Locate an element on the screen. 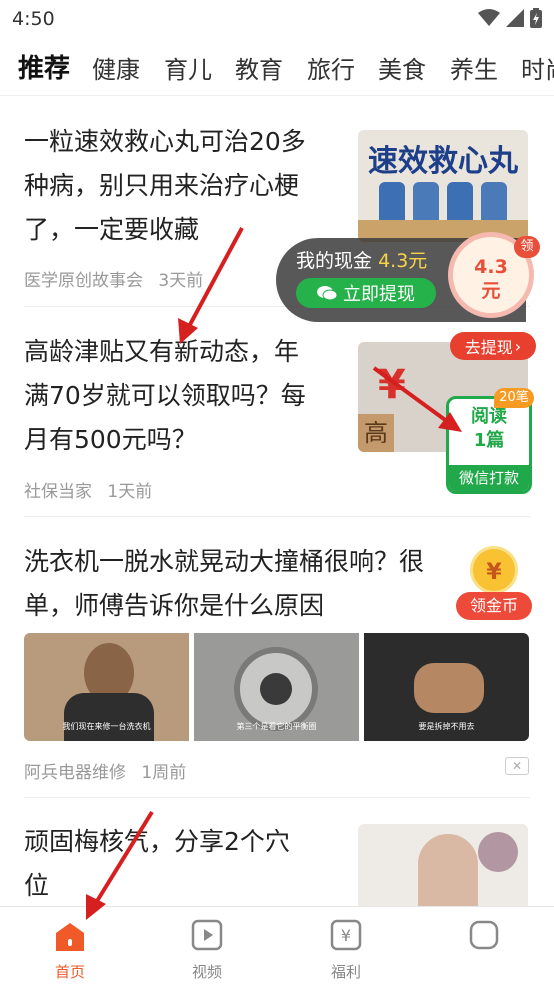 Image resolution: width=554 pixels, height=984 pixels. status-bar: 4:50 is located at coordinates (277, 19).